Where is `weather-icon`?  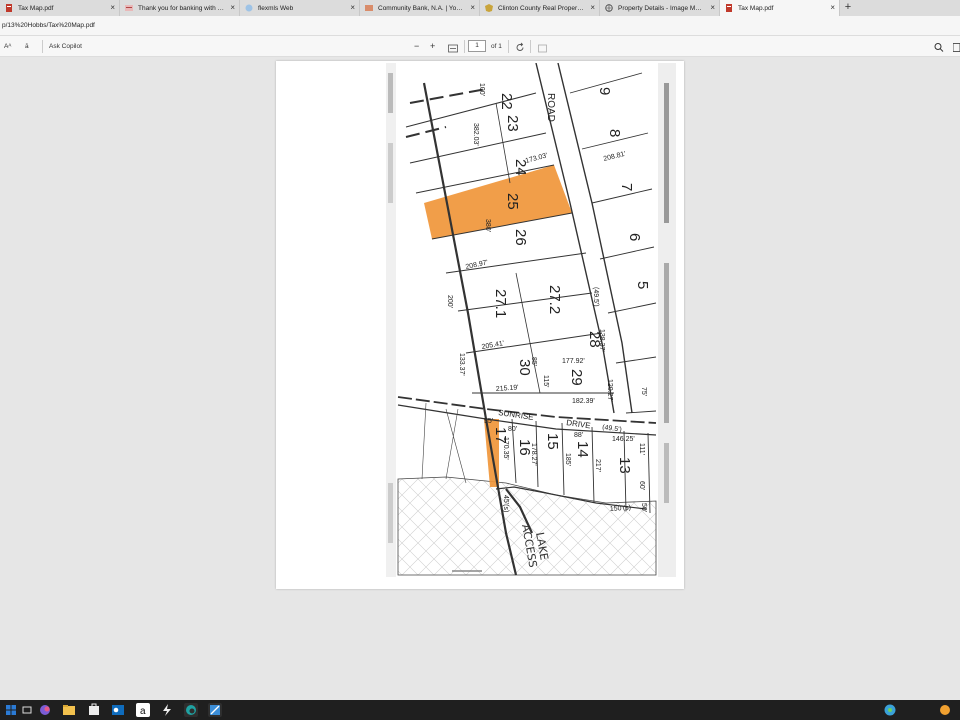 weather-icon is located at coordinates (945, 710).